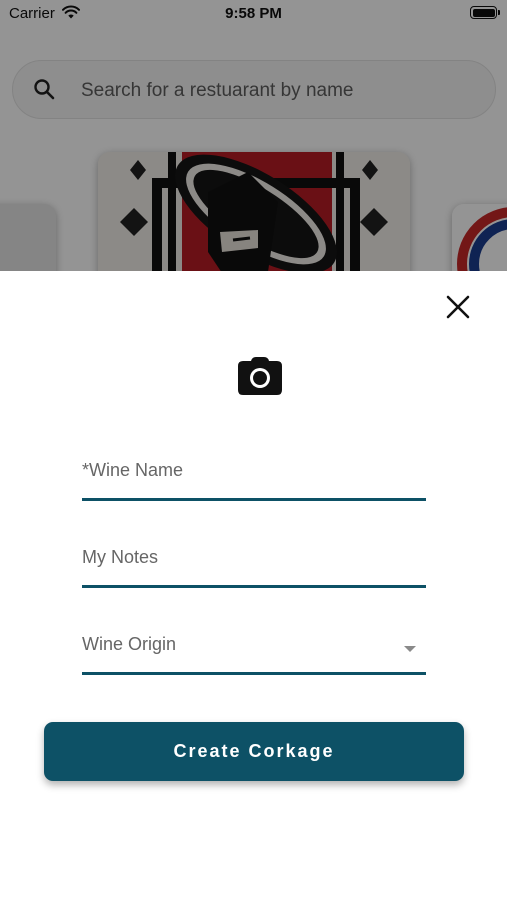 The image size is (507, 900). Describe the element at coordinates (260, 376) in the screenshot. I see `camera-icon` at that location.